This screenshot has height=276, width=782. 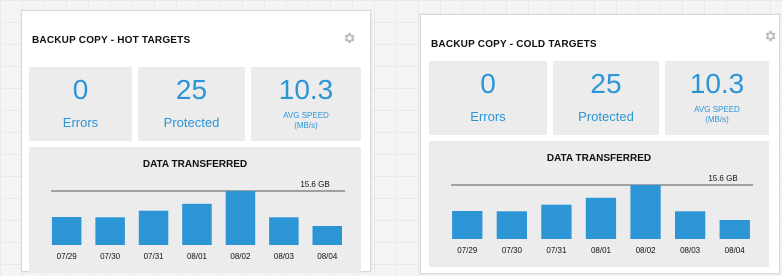 I want to click on panel-header: BACKUP COPY - COLD TARGETS, so click(x=600, y=35).